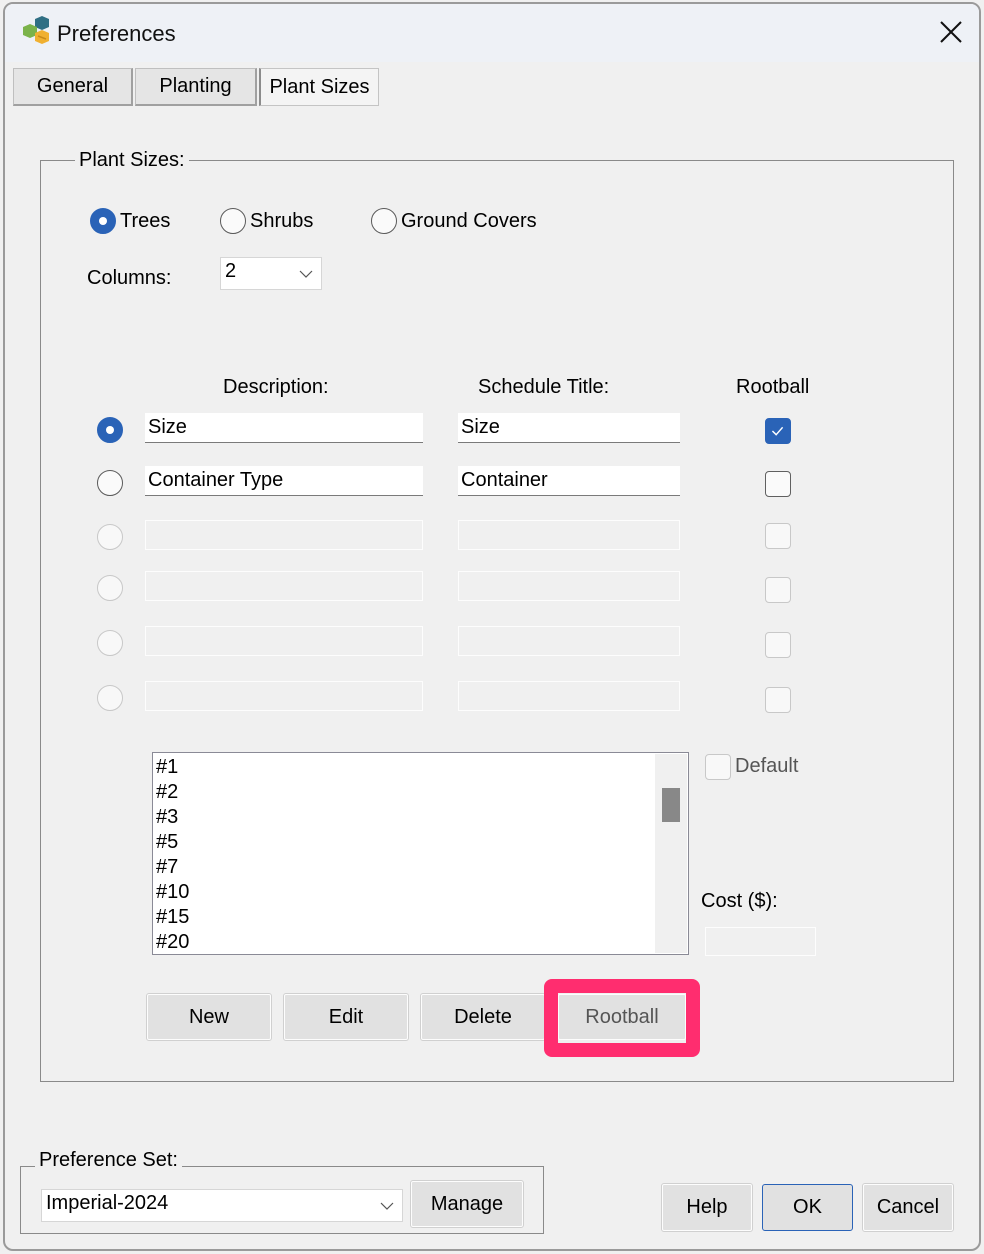 The height and width of the screenshot is (1254, 984). Describe the element at coordinates (951, 32) in the screenshot. I see `close-icon` at that location.